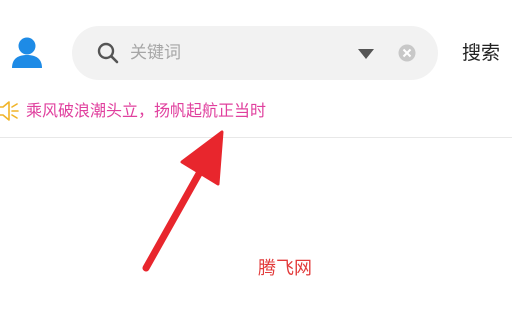 The image size is (512, 332). I want to click on search-box, so click(255, 53).